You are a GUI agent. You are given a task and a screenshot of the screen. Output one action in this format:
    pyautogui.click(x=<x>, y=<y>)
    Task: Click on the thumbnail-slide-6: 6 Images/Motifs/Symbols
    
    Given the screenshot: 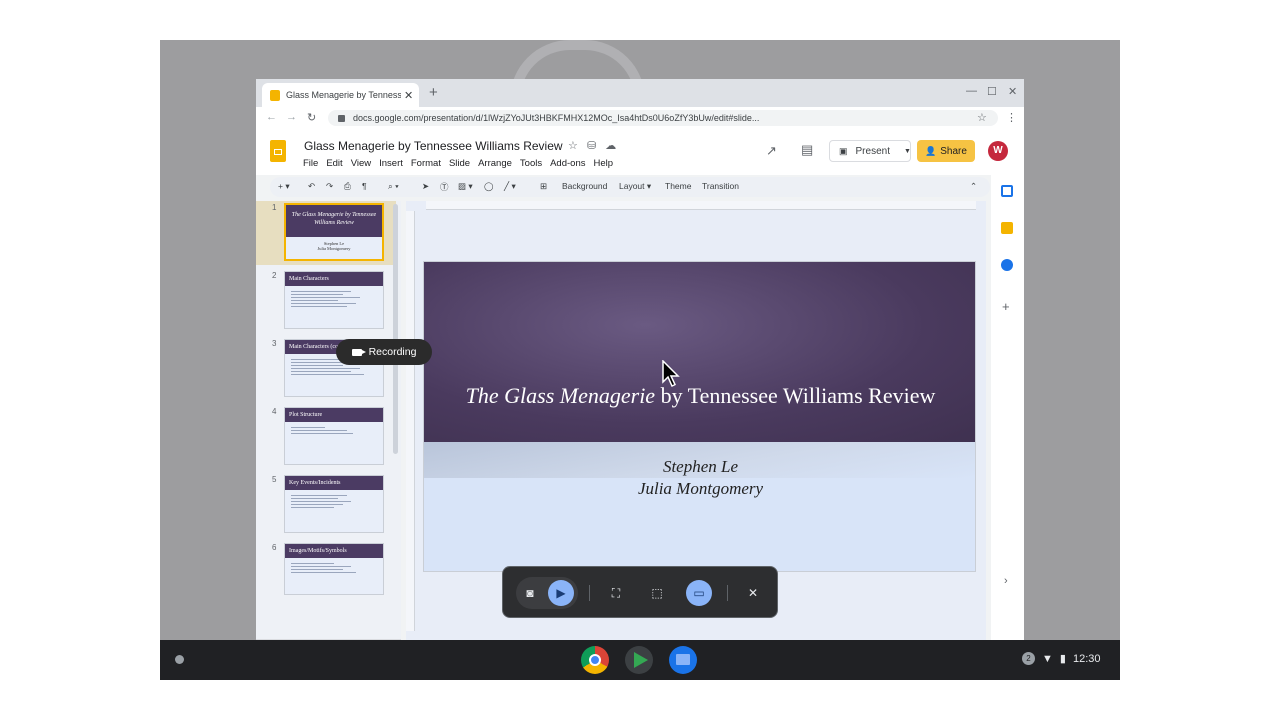 What is the action you would take?
    pyautogui.click(x=326, y=573)
    